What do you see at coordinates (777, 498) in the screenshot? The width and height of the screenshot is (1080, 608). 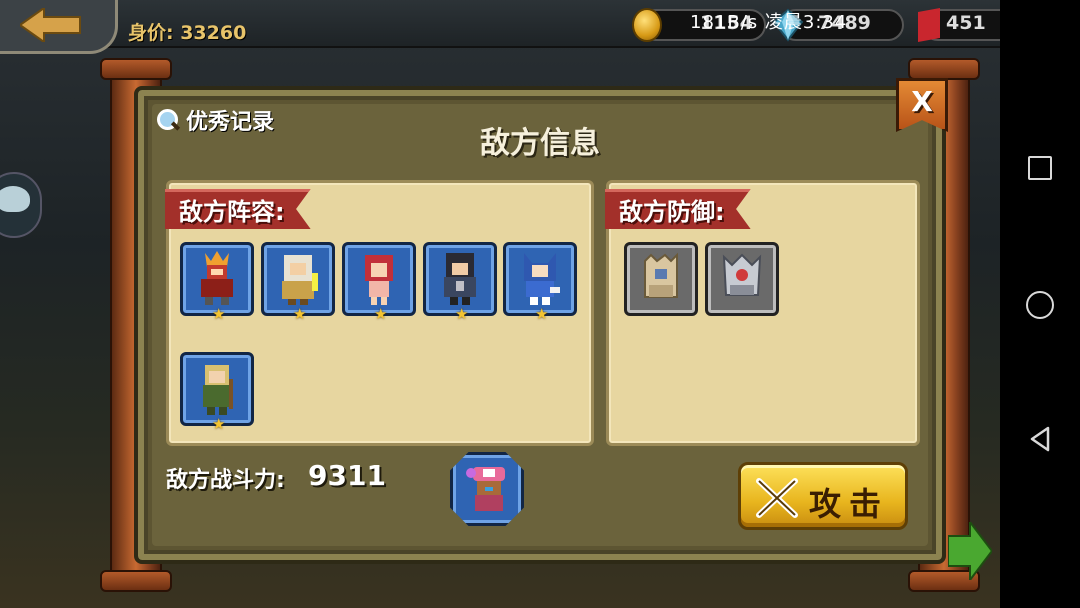 I see `crossed-swords-icon` at bounding box center [777, 498].